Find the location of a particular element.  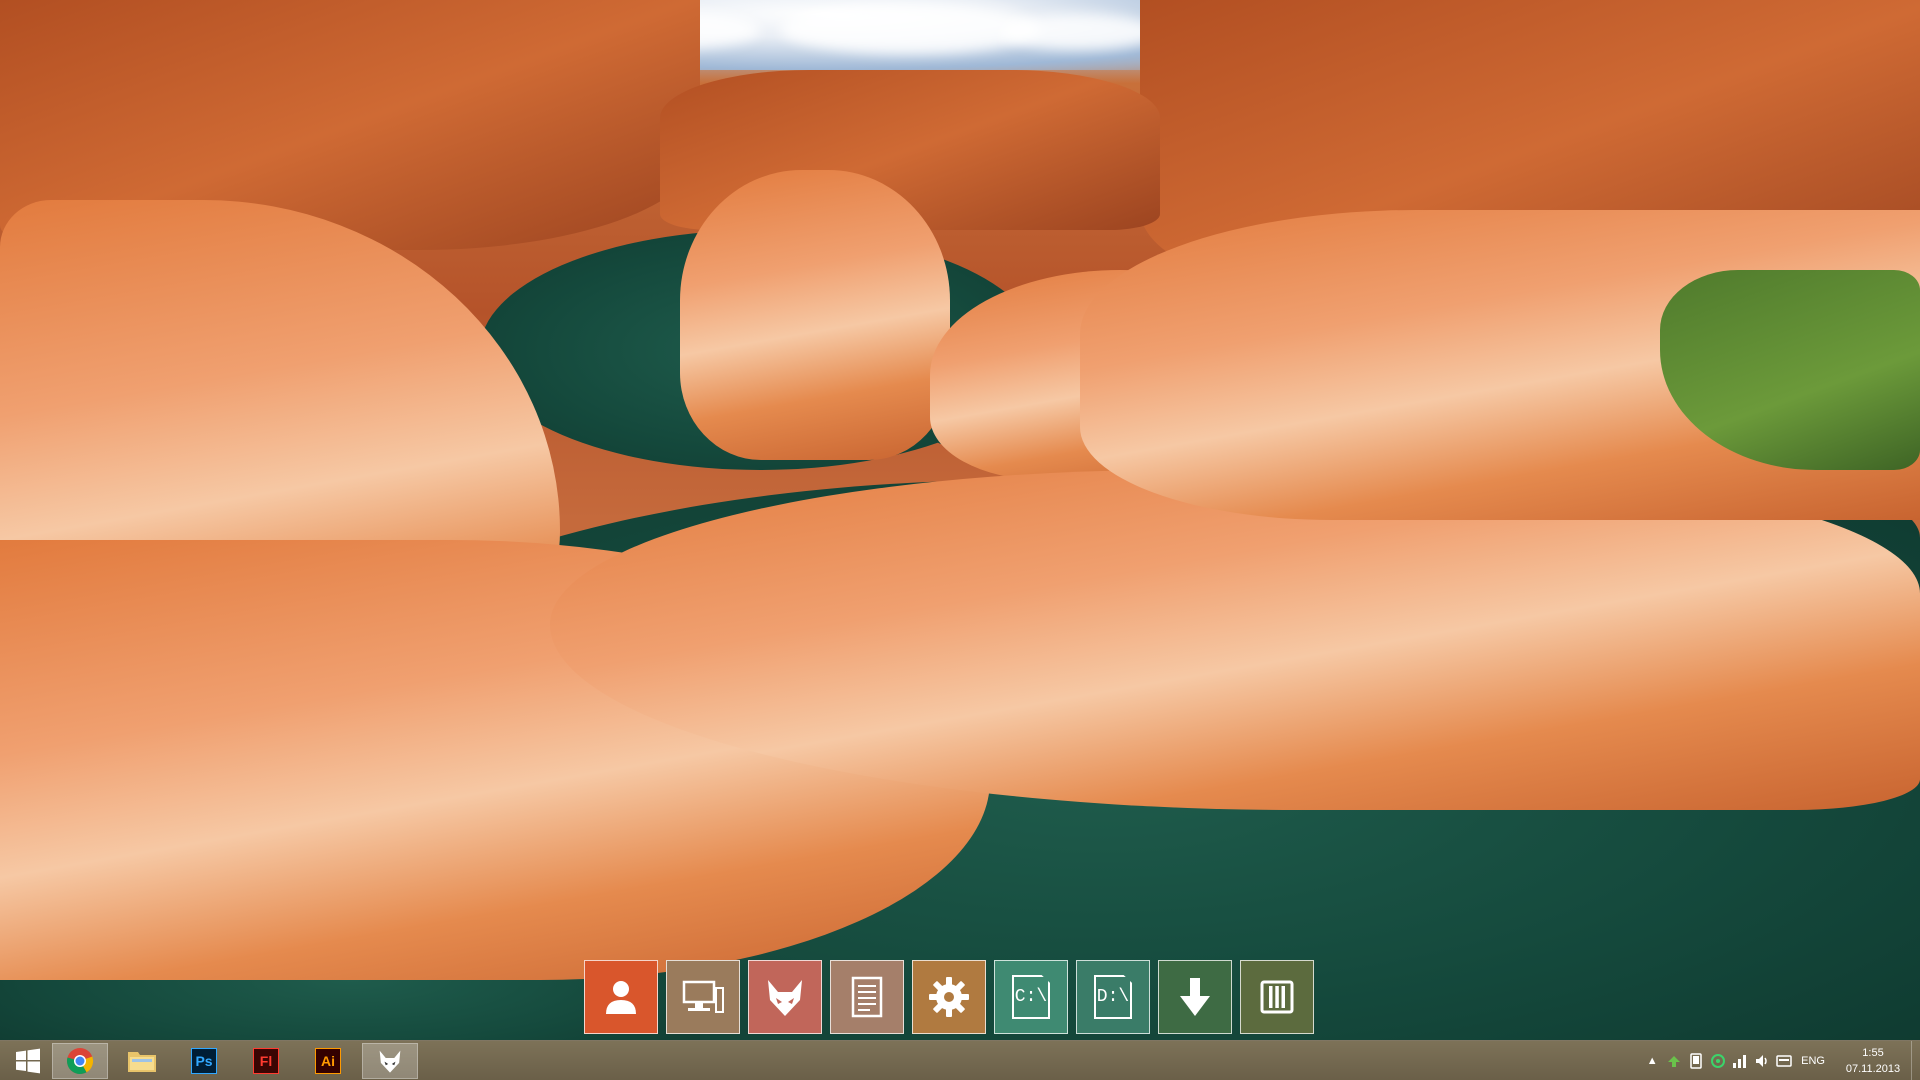

photoshop-icon: Ps is located at coordinates (204, 1061).